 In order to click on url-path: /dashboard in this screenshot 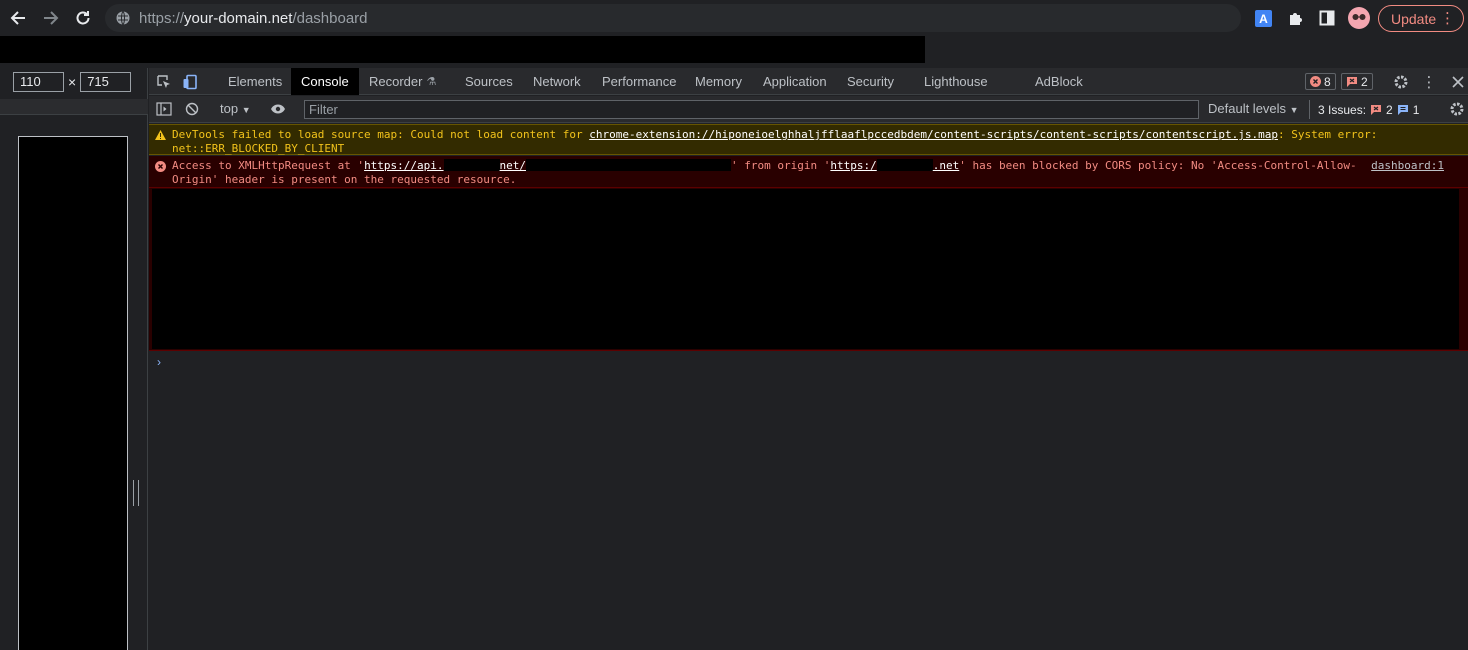, I will do `click(330, 18)`.